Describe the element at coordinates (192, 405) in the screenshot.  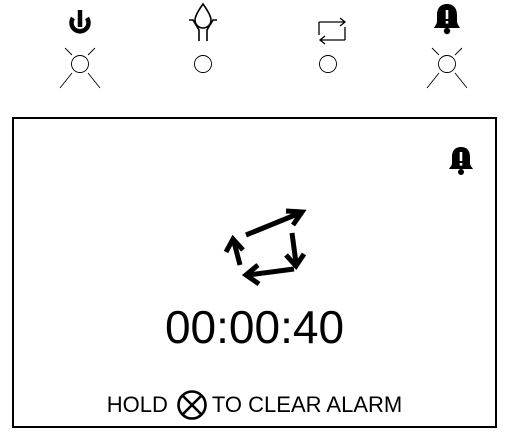
I see `circle-x-icon` at that location.